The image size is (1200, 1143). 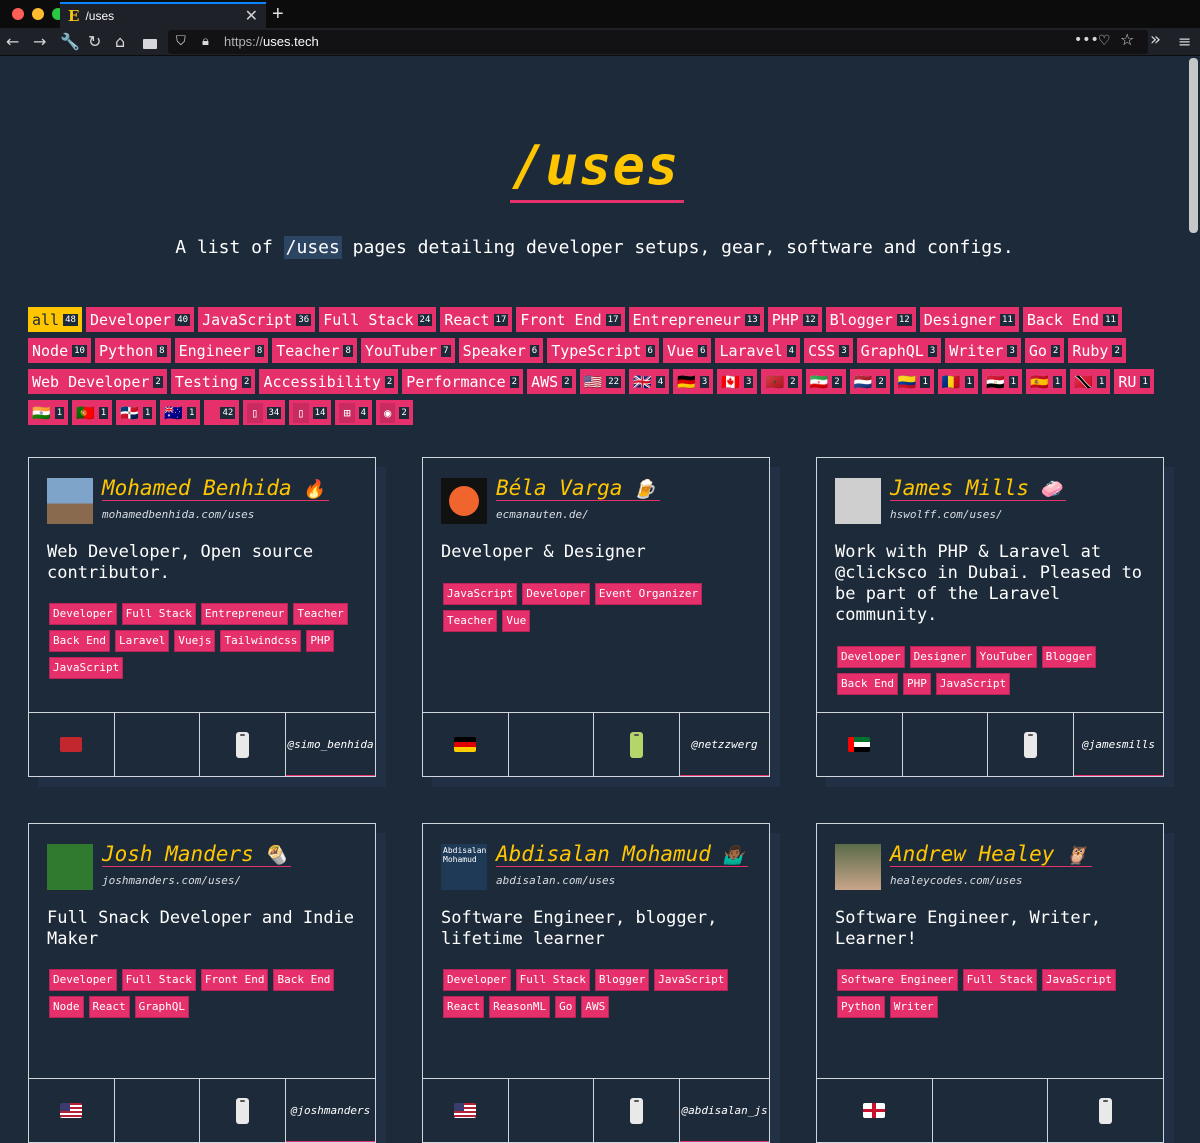 I want to click on wrench-icon: 🔧, so click(x=70, y=42).